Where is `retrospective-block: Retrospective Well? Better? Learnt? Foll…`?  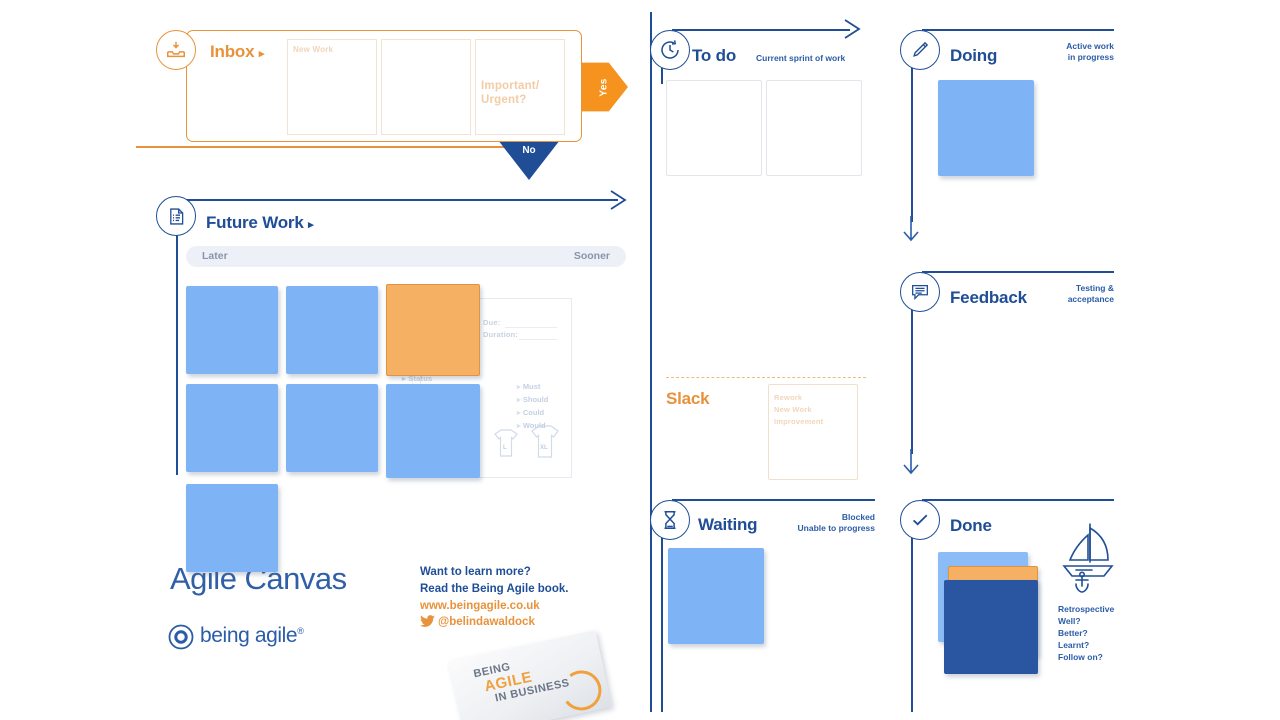
retrospective-block: Retrospective Well? Better? Learnt? Foll… is located at coordinates (1086, 633).